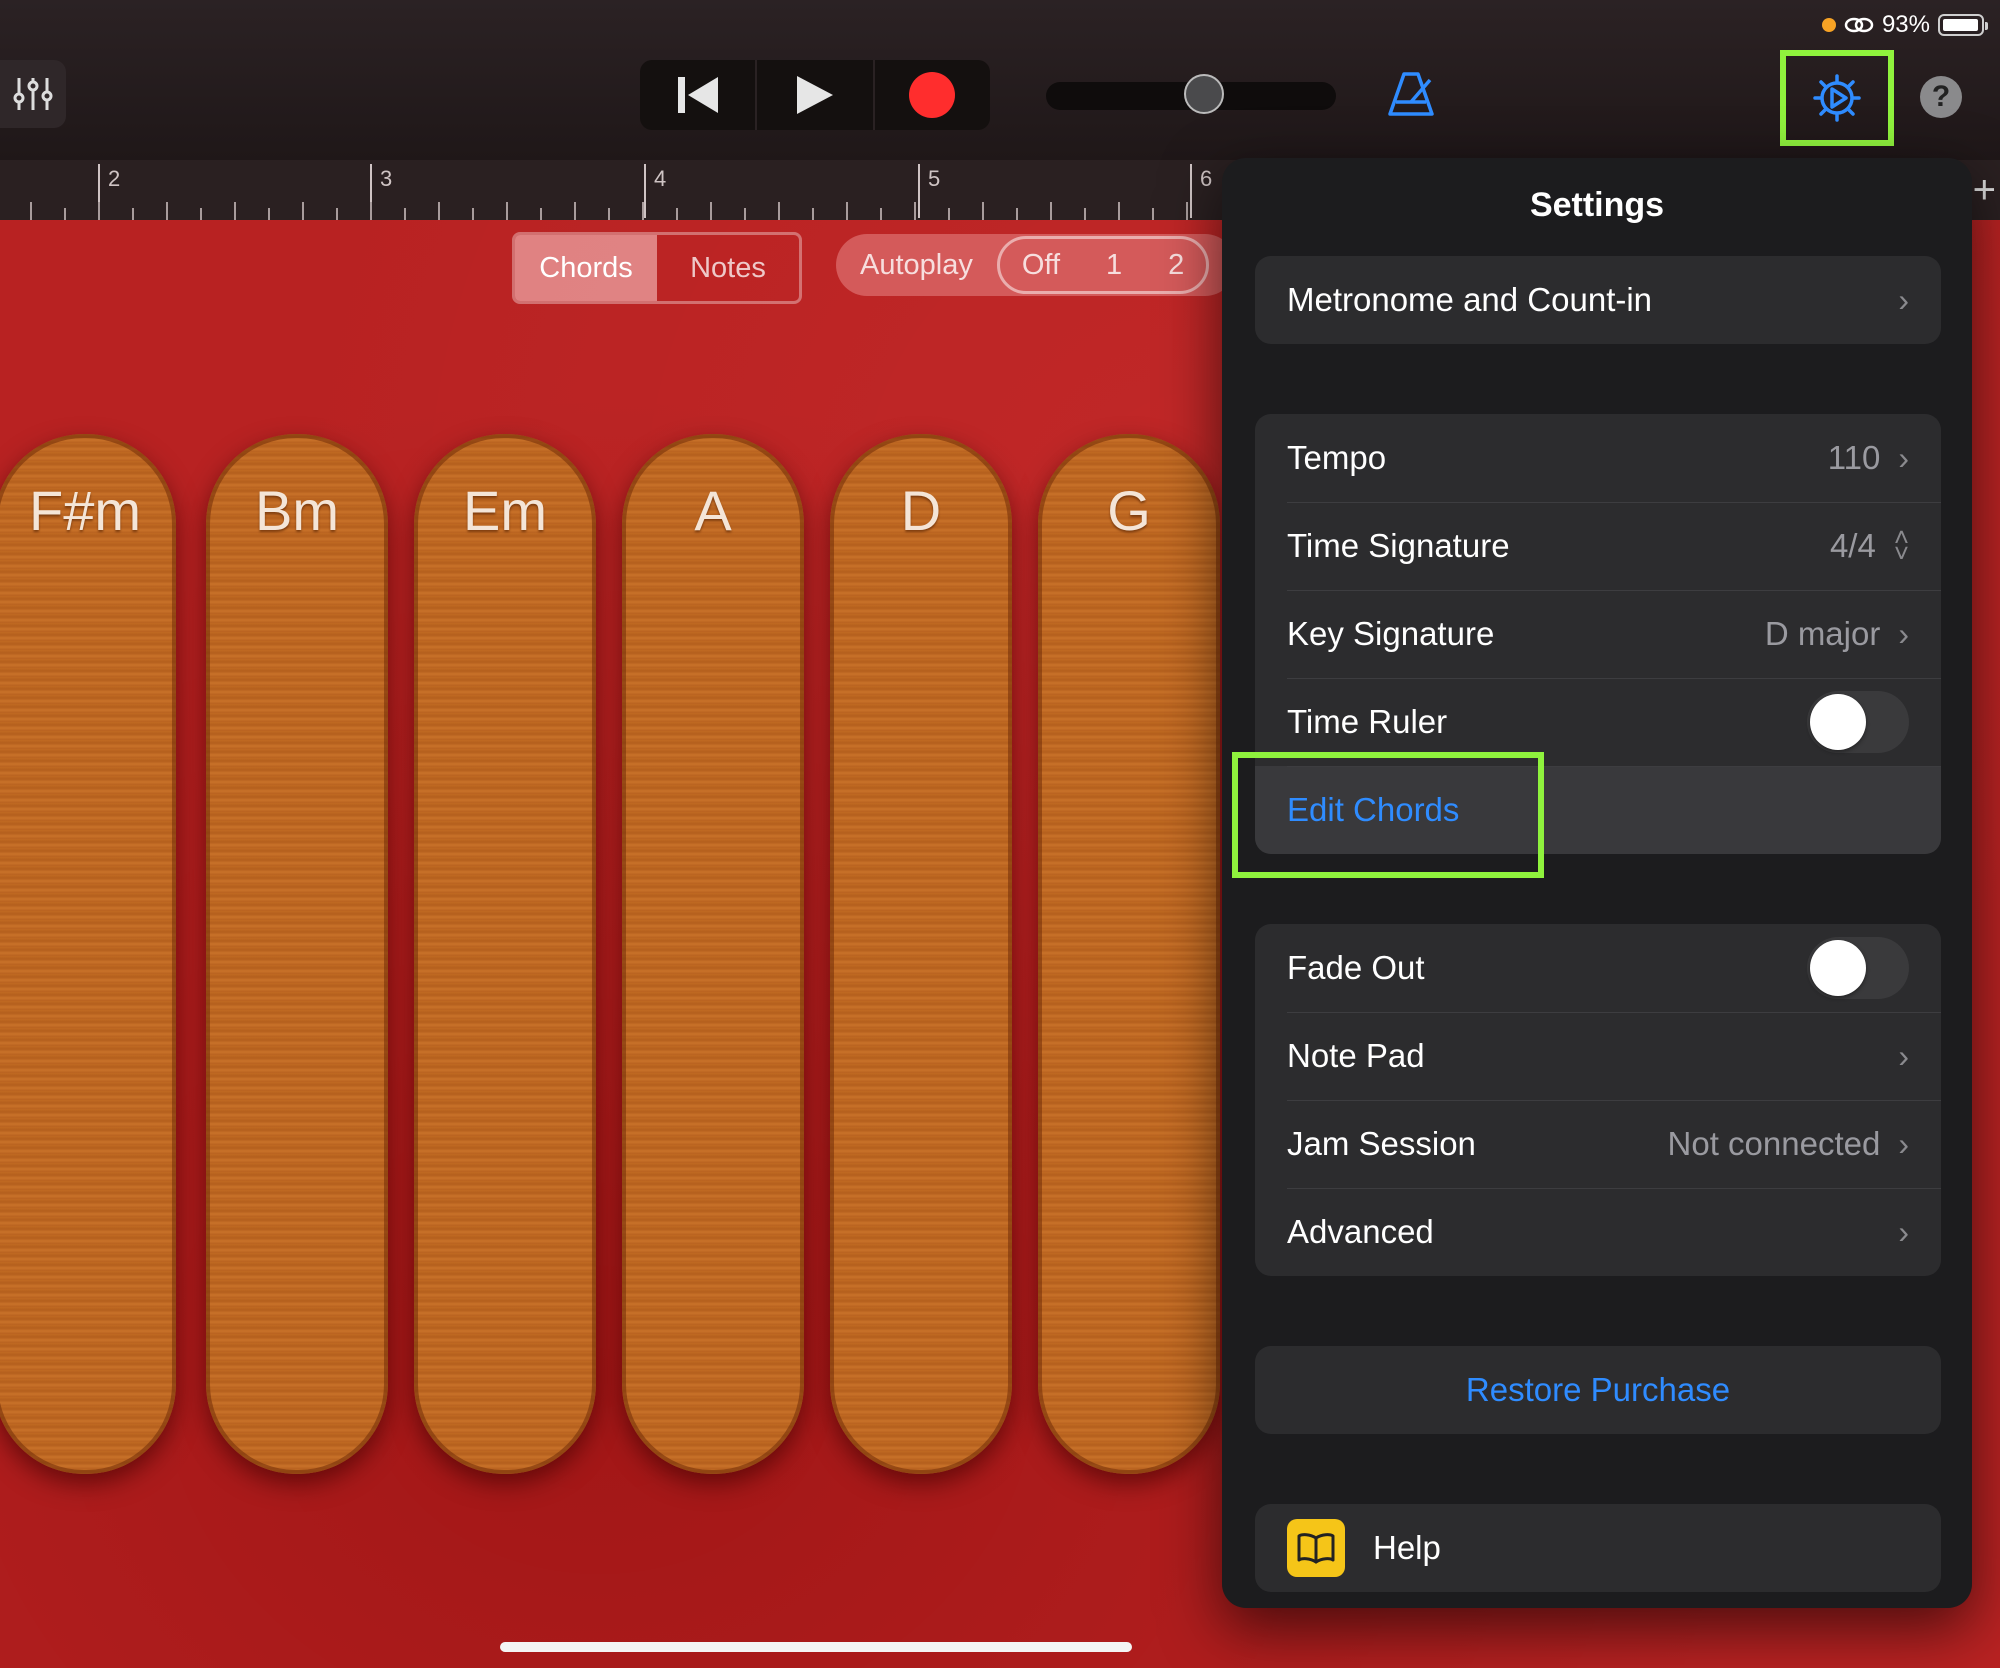  Describe the element at coordinates (713, 954) in the screenshot. I see `chord-strip-a: A` at that location.